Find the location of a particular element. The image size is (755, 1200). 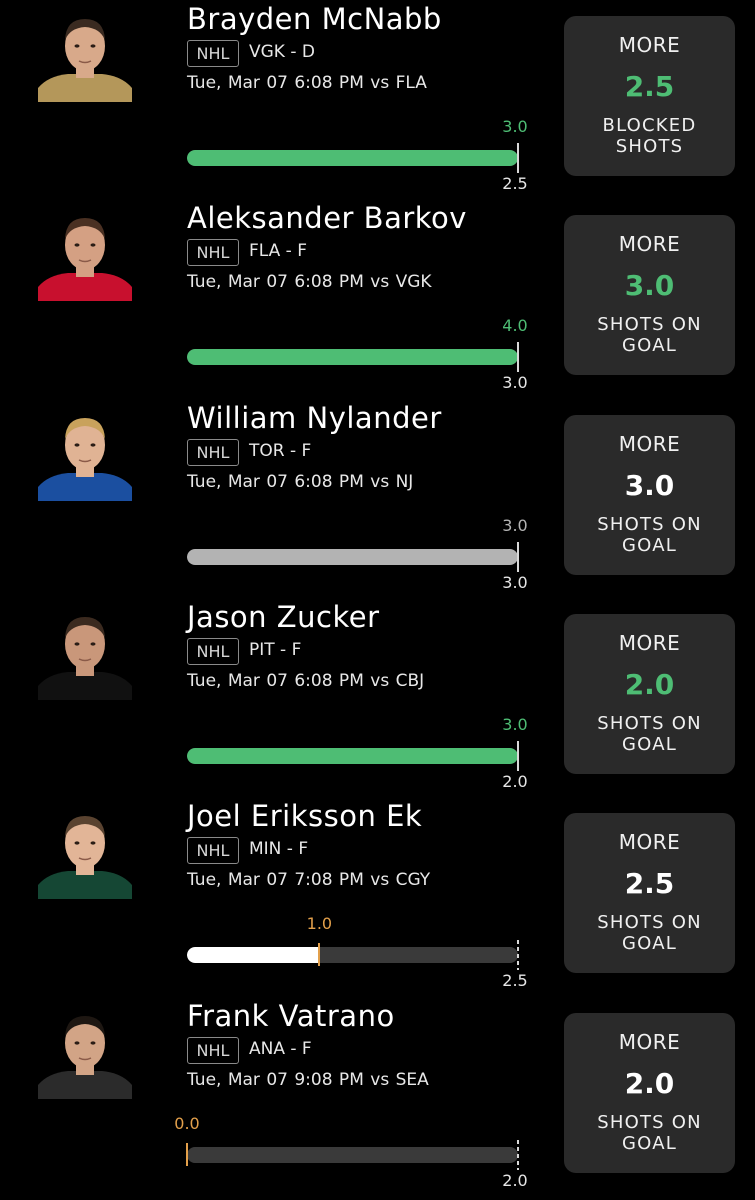

actual-value: 4.0 is located at coordinates (515, 326).